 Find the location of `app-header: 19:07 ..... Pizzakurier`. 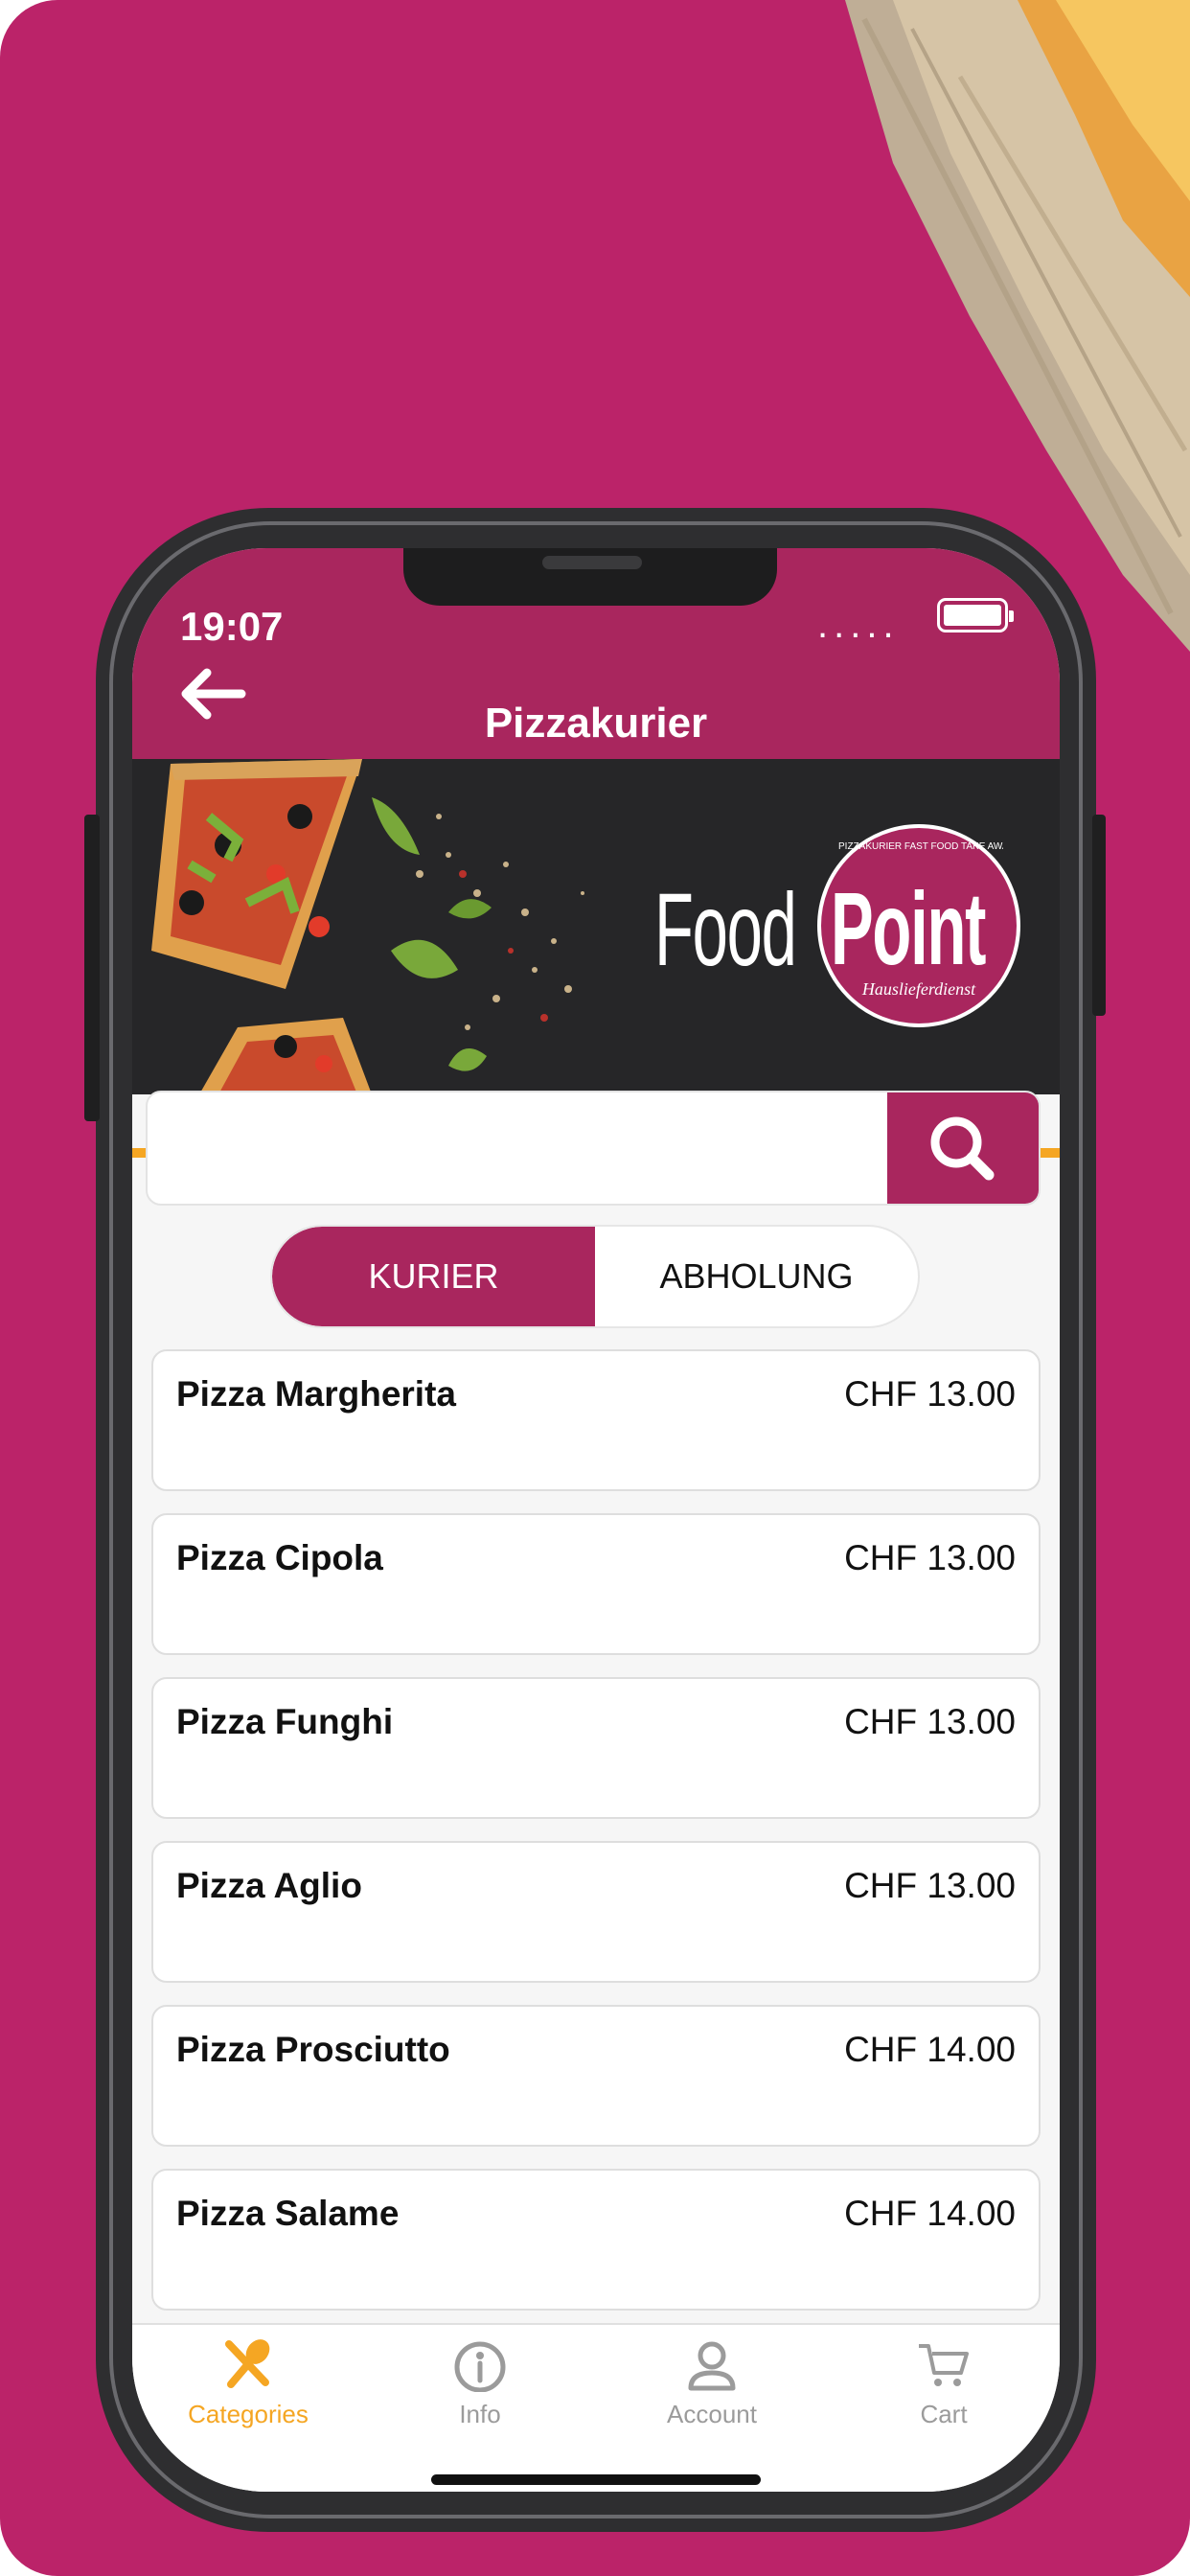

app-header: 19:07 ..... Pizzakurier is located at coordinates (596, 653).